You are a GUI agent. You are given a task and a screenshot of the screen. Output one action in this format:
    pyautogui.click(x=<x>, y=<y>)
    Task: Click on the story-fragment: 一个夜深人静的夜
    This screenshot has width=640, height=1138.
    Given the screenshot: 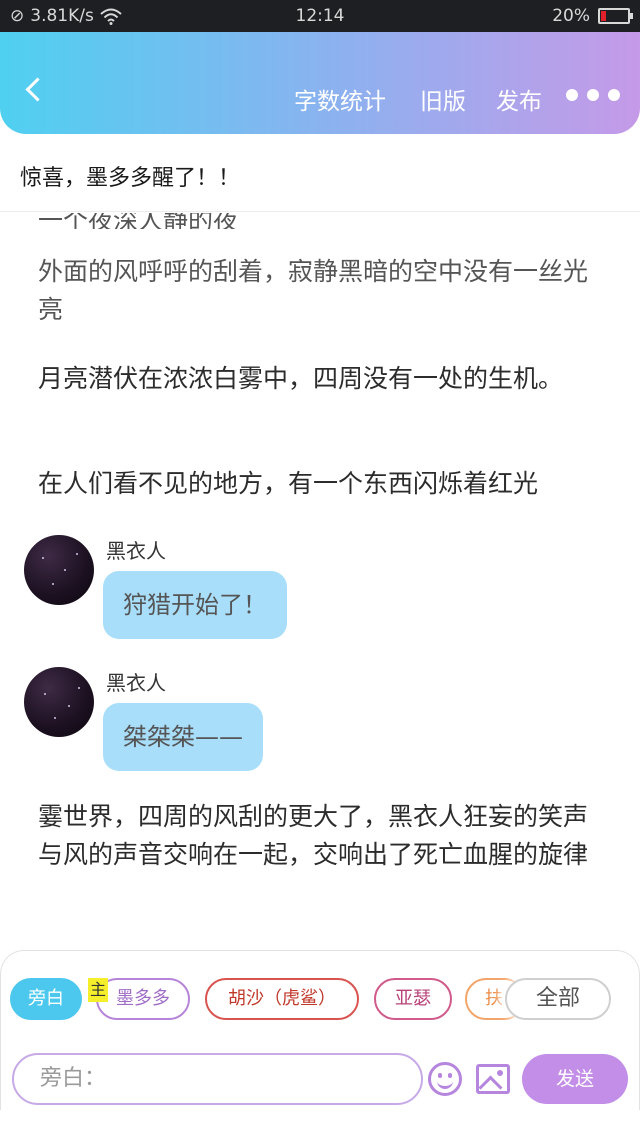 What is the action you would take?
    pyautogui.click(x=138, y=221)
    